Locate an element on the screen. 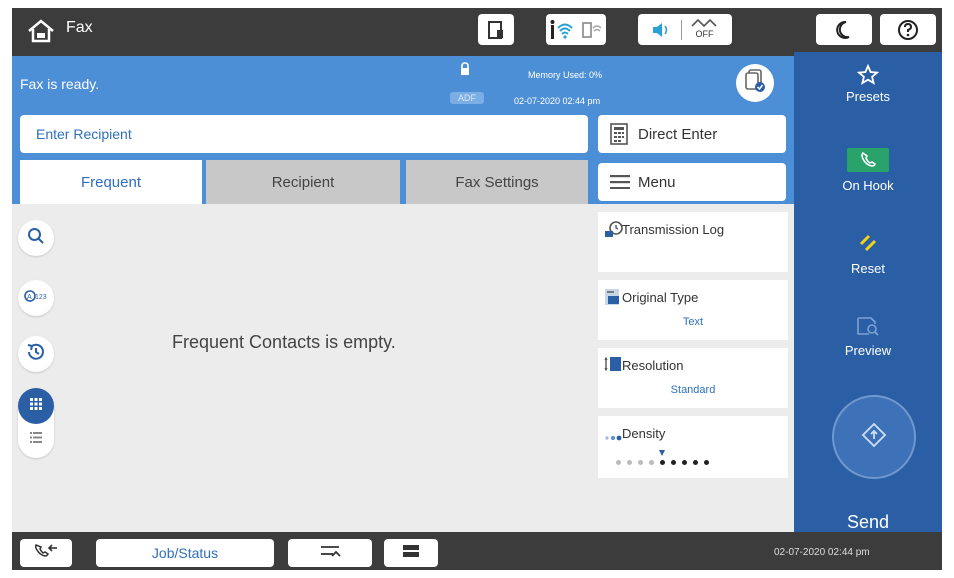 The width and height of the screenshot is (954, 578). direct-enter-button: Direct Enter is located at coordinates (692, 134).